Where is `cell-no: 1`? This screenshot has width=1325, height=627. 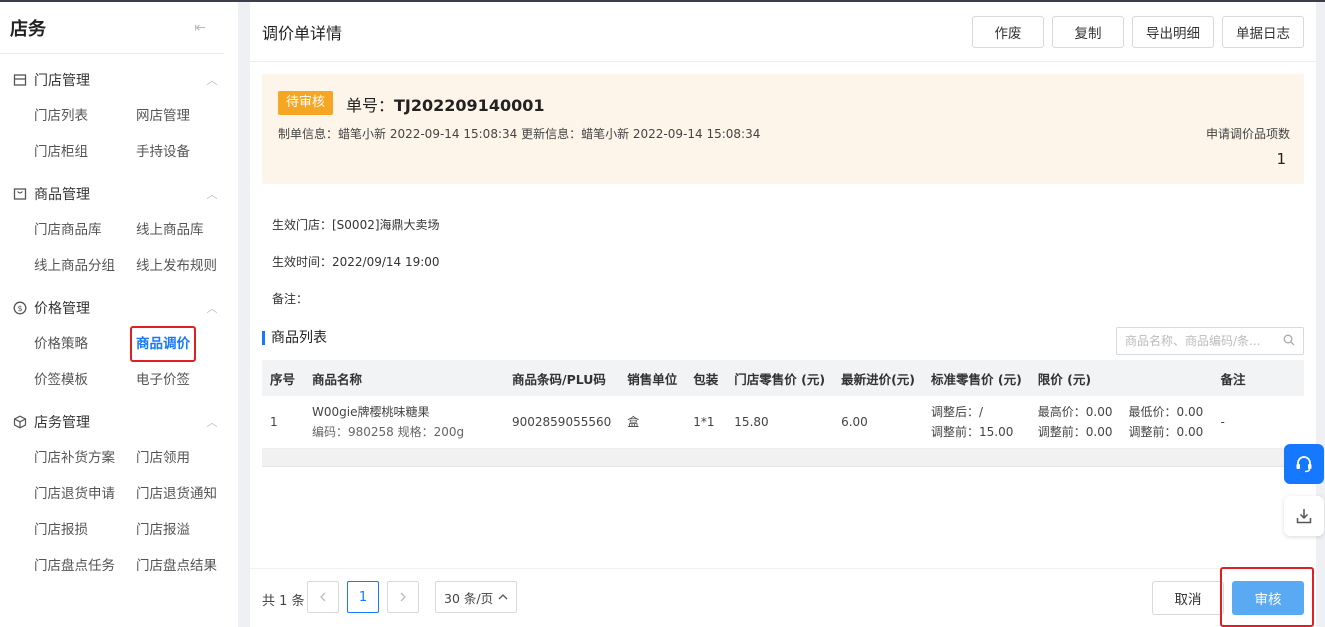
cell-no: 1 is located at coordinates (283, 422).